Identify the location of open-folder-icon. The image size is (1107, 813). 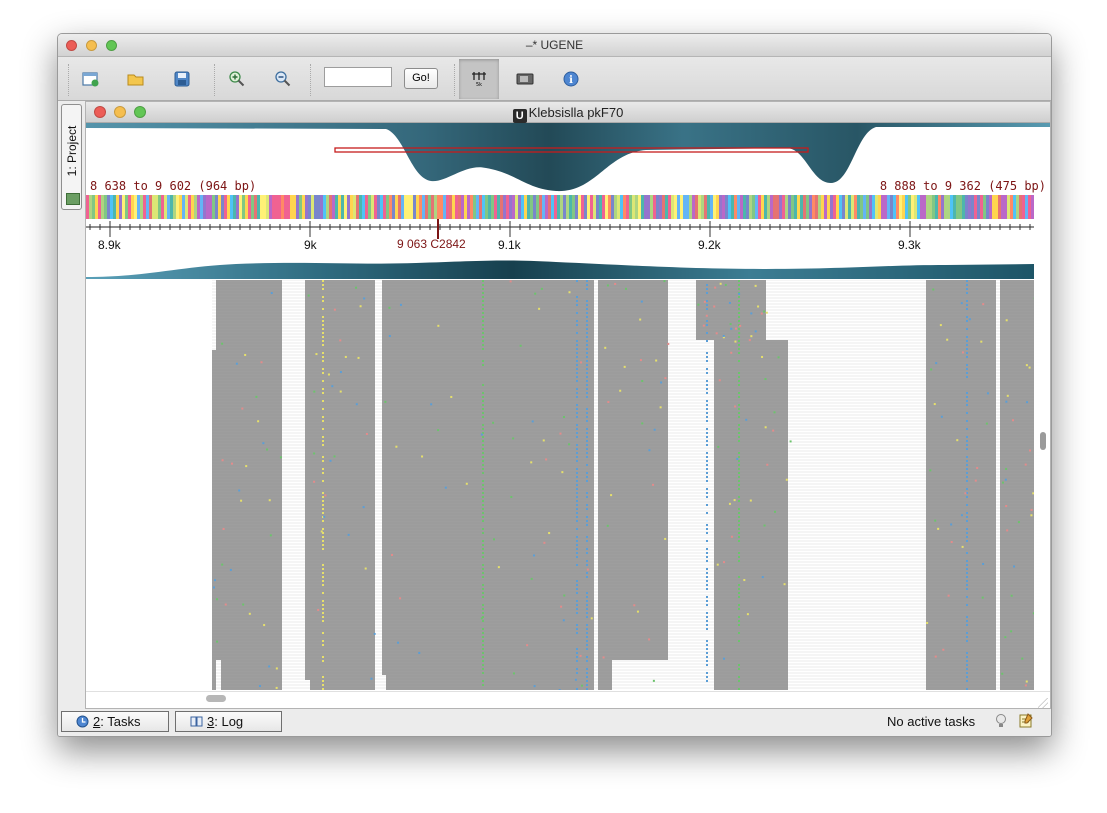
(136, 79).